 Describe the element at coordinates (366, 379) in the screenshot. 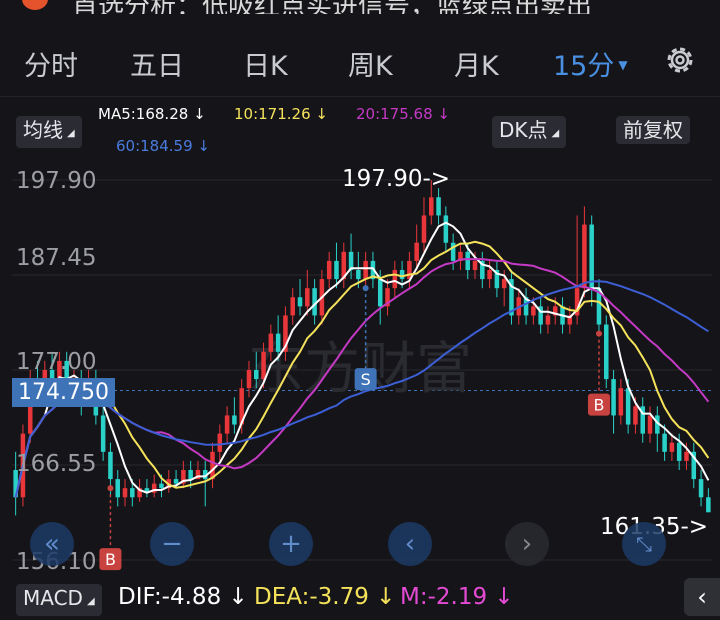

I see `signal-marker-text: S` at that location.